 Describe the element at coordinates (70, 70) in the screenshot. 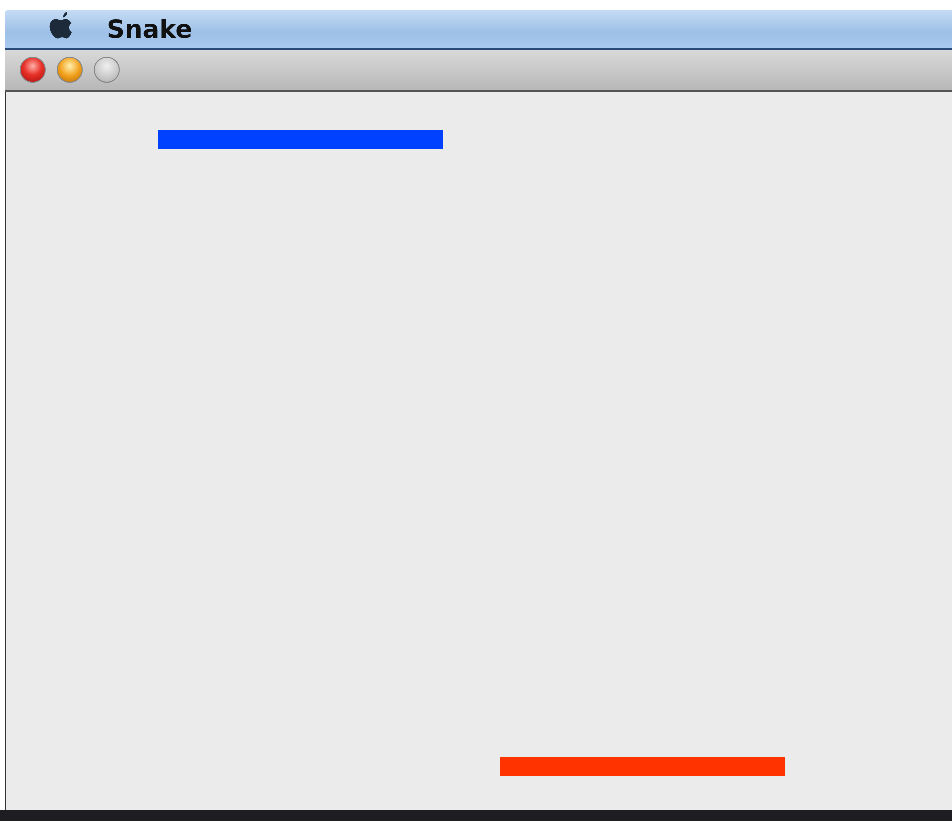

I see `minimize-button` at that location.